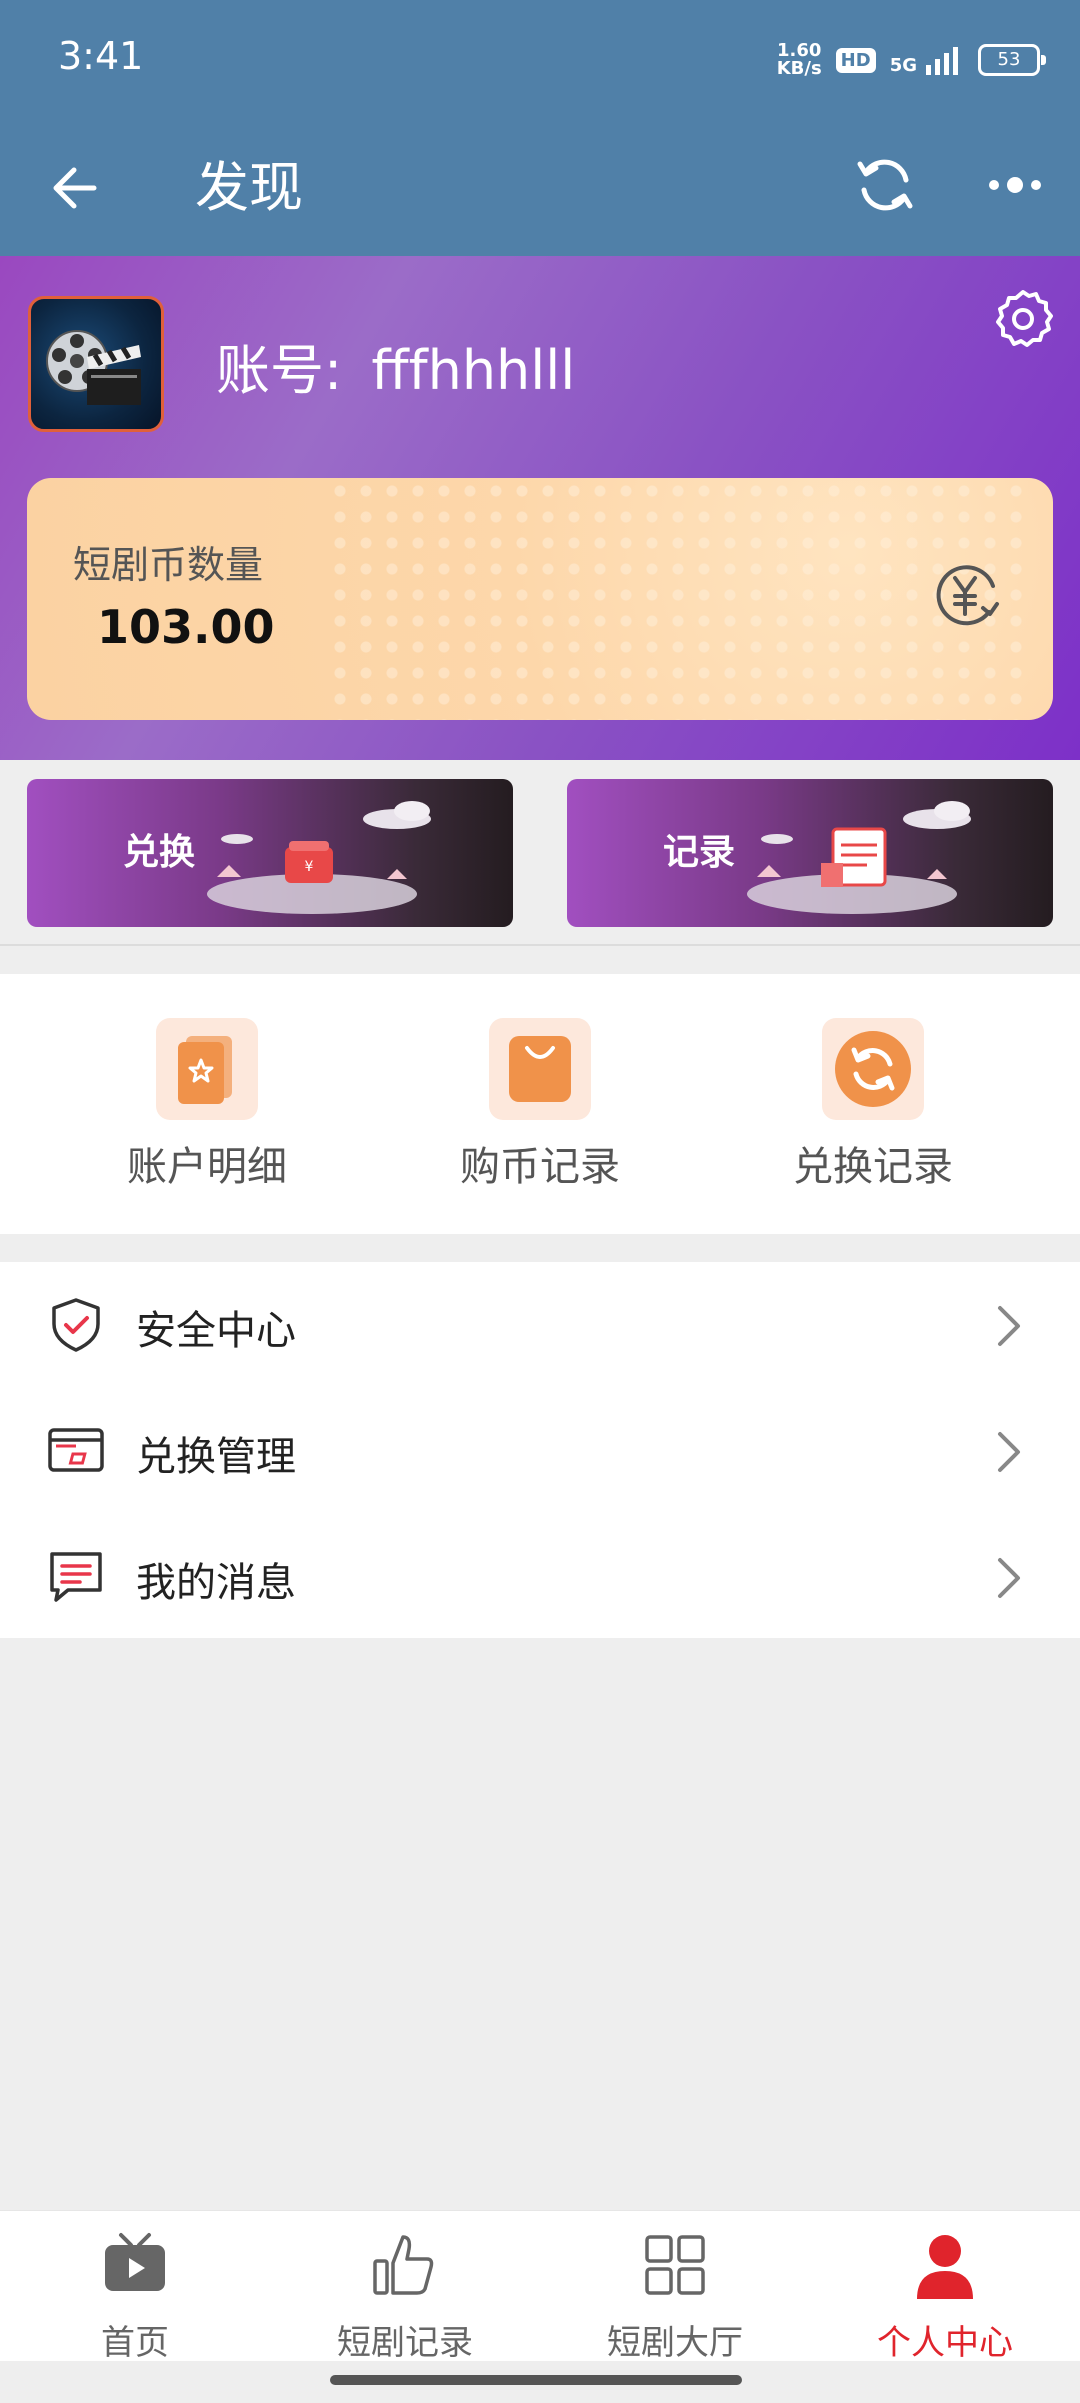 The height and width of the screenshot is (2403, 1080). What do you see at coordinates (249, 187) in the screenshot?
I see `page-title: 发现` at bounding box center [249, 187].